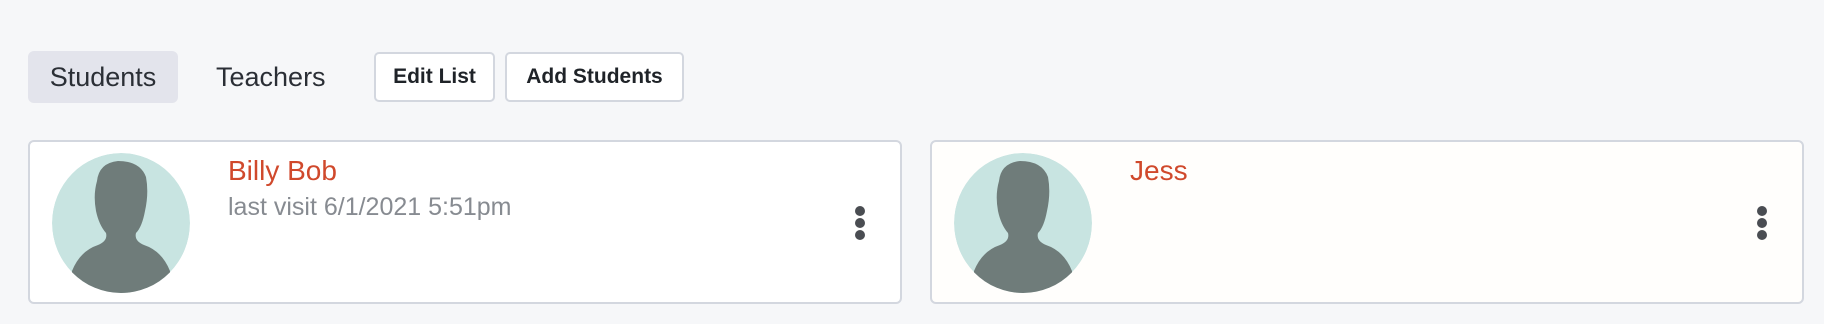  Describe the element at coordinates (1159, 171) in the screenshot. I see `student-name-link: Jess` at that location.